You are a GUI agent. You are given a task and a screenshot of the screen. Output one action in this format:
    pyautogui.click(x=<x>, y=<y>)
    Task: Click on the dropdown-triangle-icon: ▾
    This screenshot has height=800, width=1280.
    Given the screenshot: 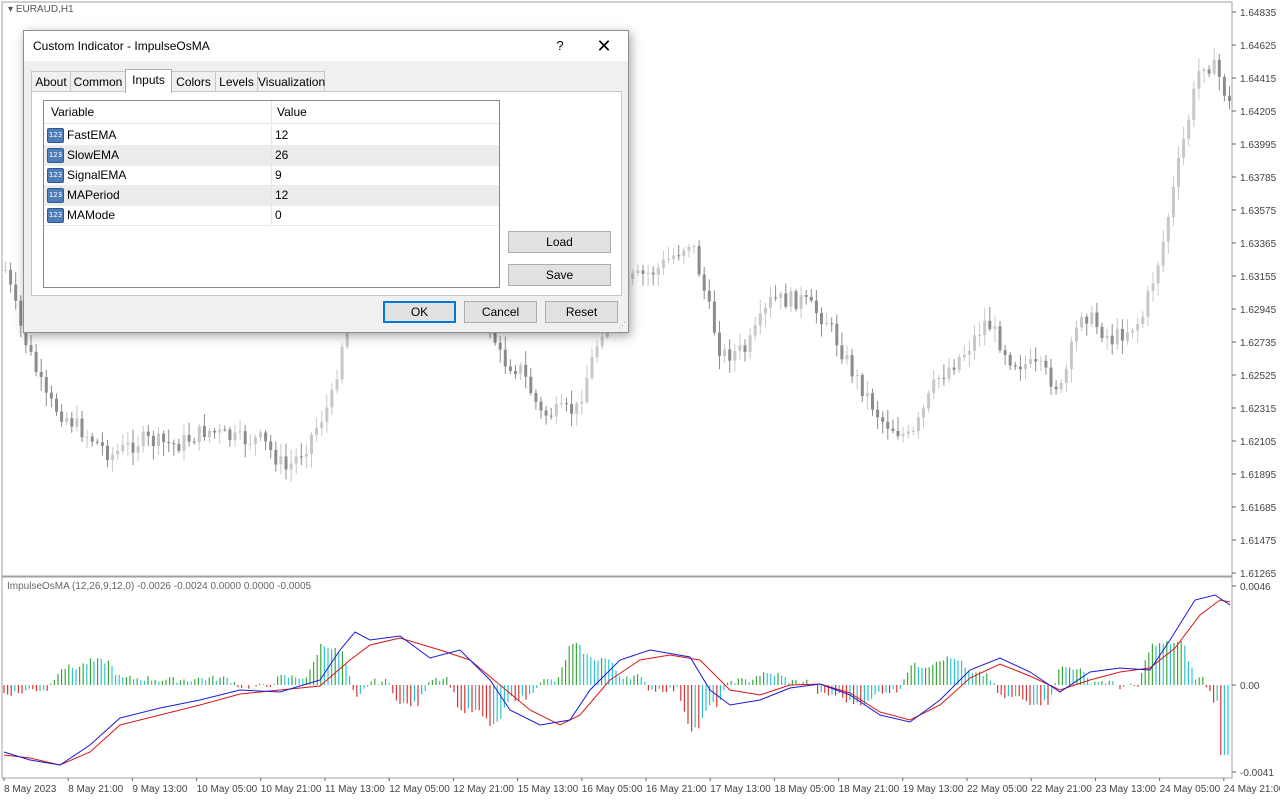 What is the action you would take?
    pyautogui.click(x=10, y=9)
    